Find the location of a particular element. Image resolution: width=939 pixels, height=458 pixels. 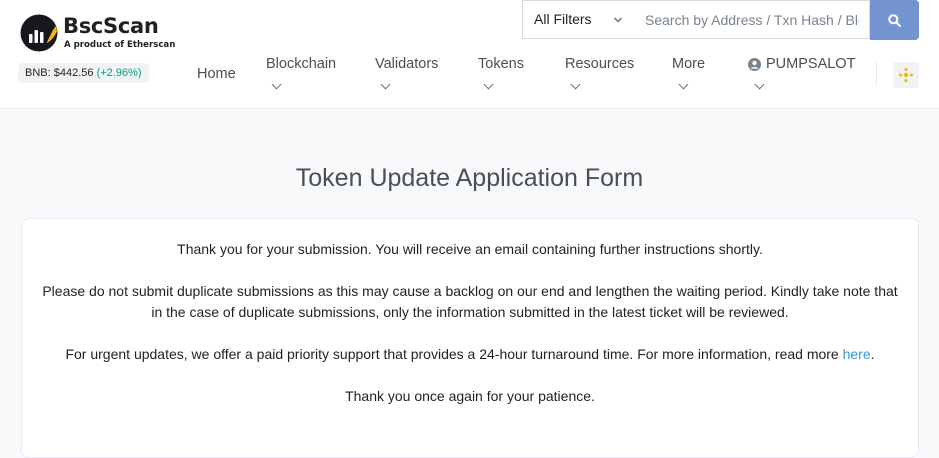

search-filter-select: All Filters is located at coordinates (579, 19).